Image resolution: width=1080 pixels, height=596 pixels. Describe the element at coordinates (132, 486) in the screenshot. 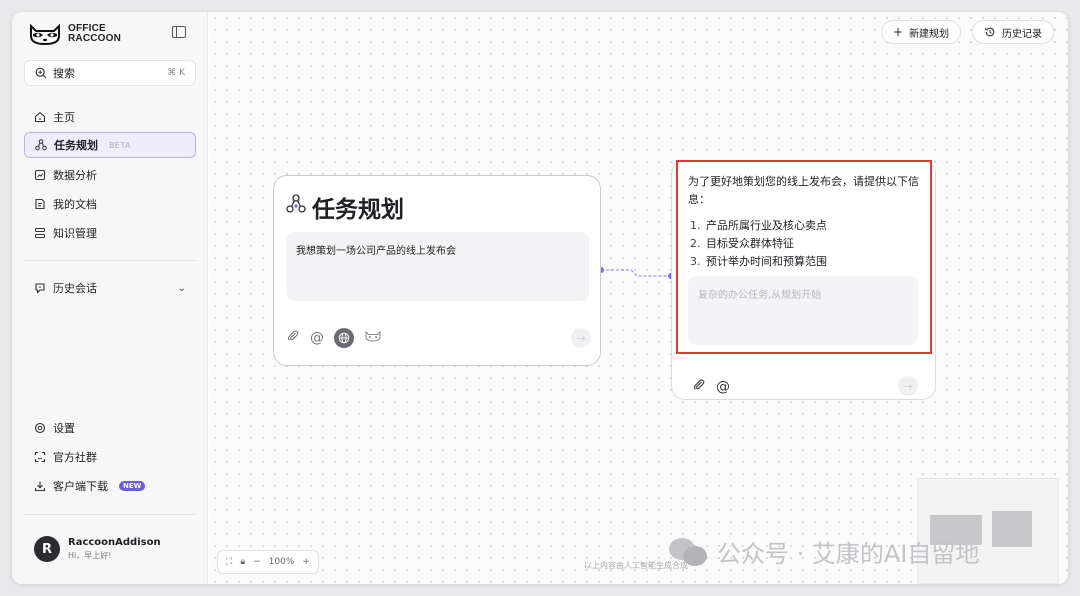

I see `new-badge: NEW` at that location.